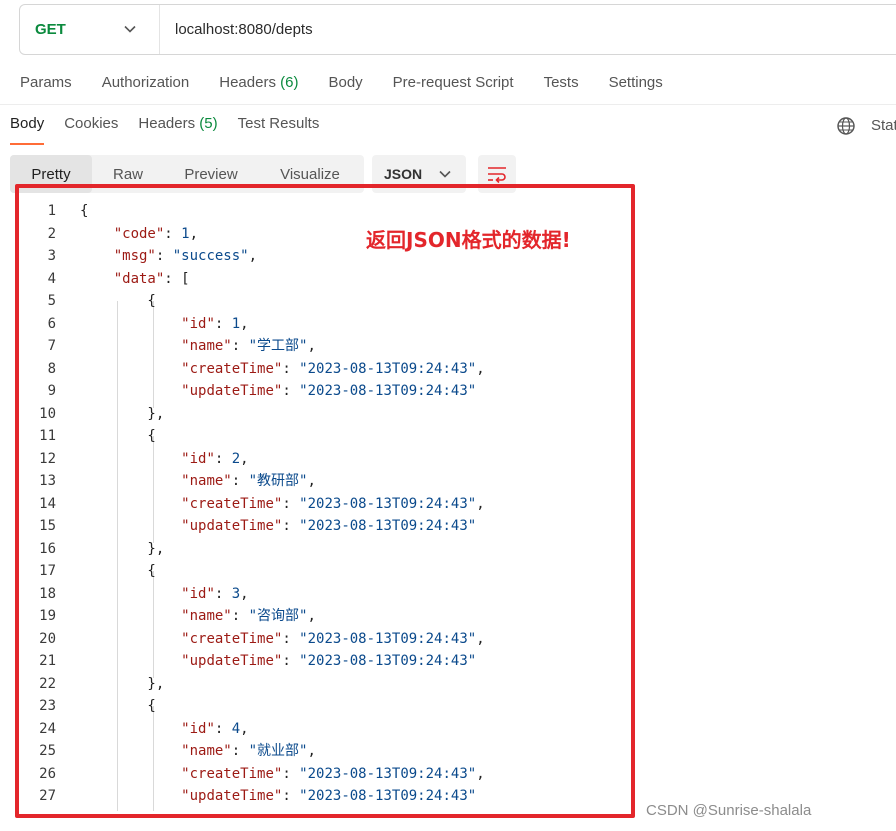 This screenshot has height=831, width=896. What do you see at coordinates (321, 436) in the screenshot?
I see `code-line: 11 {` at bounding box center [321, 436].